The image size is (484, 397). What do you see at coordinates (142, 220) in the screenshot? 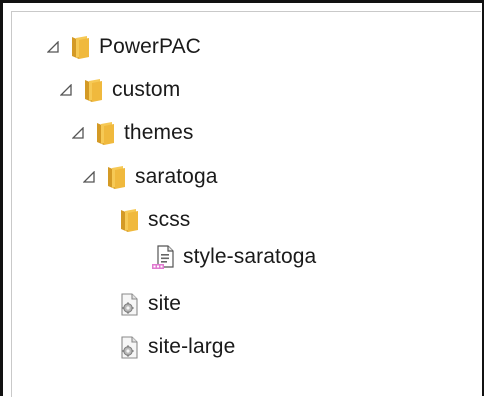
I see `tree-item-scss: scss` at bounding box center [142, 220].